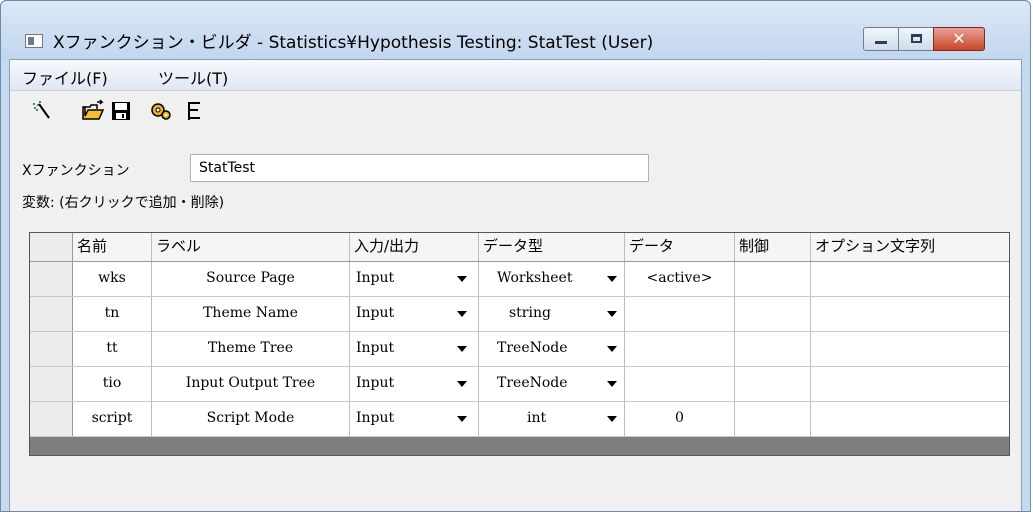 The image size is (1033, 512). Describe the element at coordinates (123, 203) in the screenshot. I see `variables-label: 変数: (右クリックで追加・削除)` at that location.